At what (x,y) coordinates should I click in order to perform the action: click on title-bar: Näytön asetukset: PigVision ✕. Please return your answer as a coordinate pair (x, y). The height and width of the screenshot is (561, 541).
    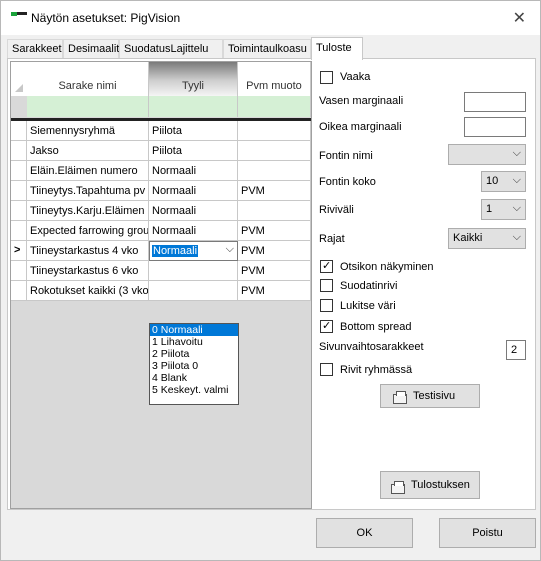
    Looking at the image, I should click on (270, 18).